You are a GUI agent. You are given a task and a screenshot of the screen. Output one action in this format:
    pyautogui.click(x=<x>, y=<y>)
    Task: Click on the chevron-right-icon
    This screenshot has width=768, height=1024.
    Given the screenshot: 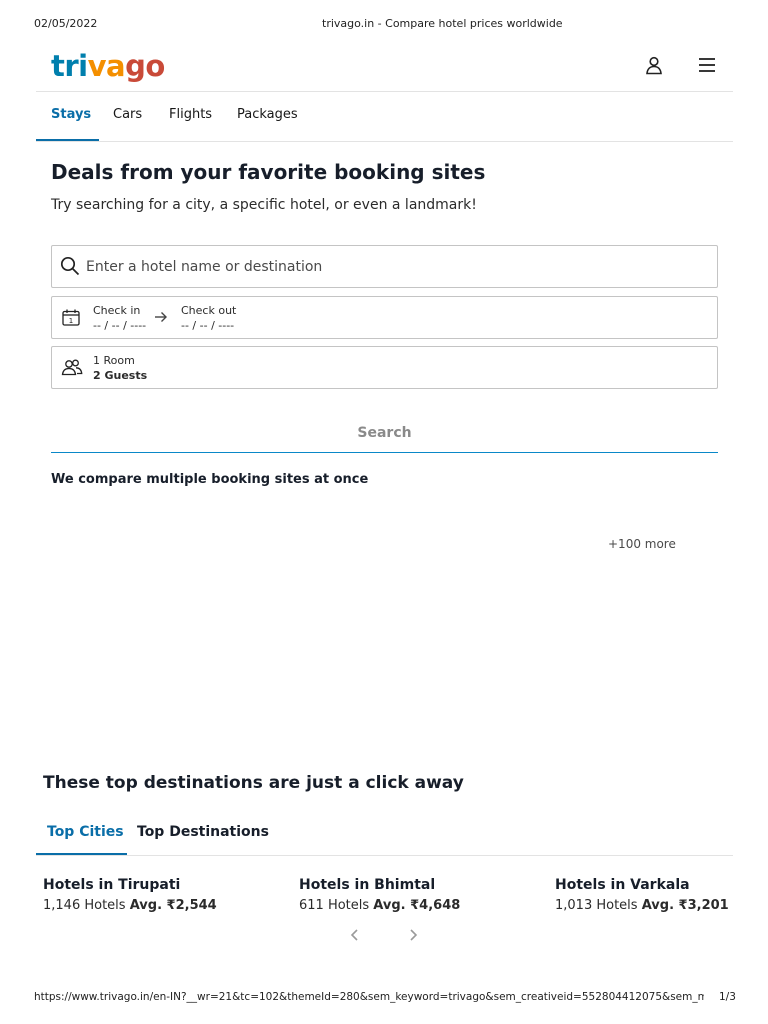 What is the action you would take?
    pyautogui.click(x=413, y=936)
    